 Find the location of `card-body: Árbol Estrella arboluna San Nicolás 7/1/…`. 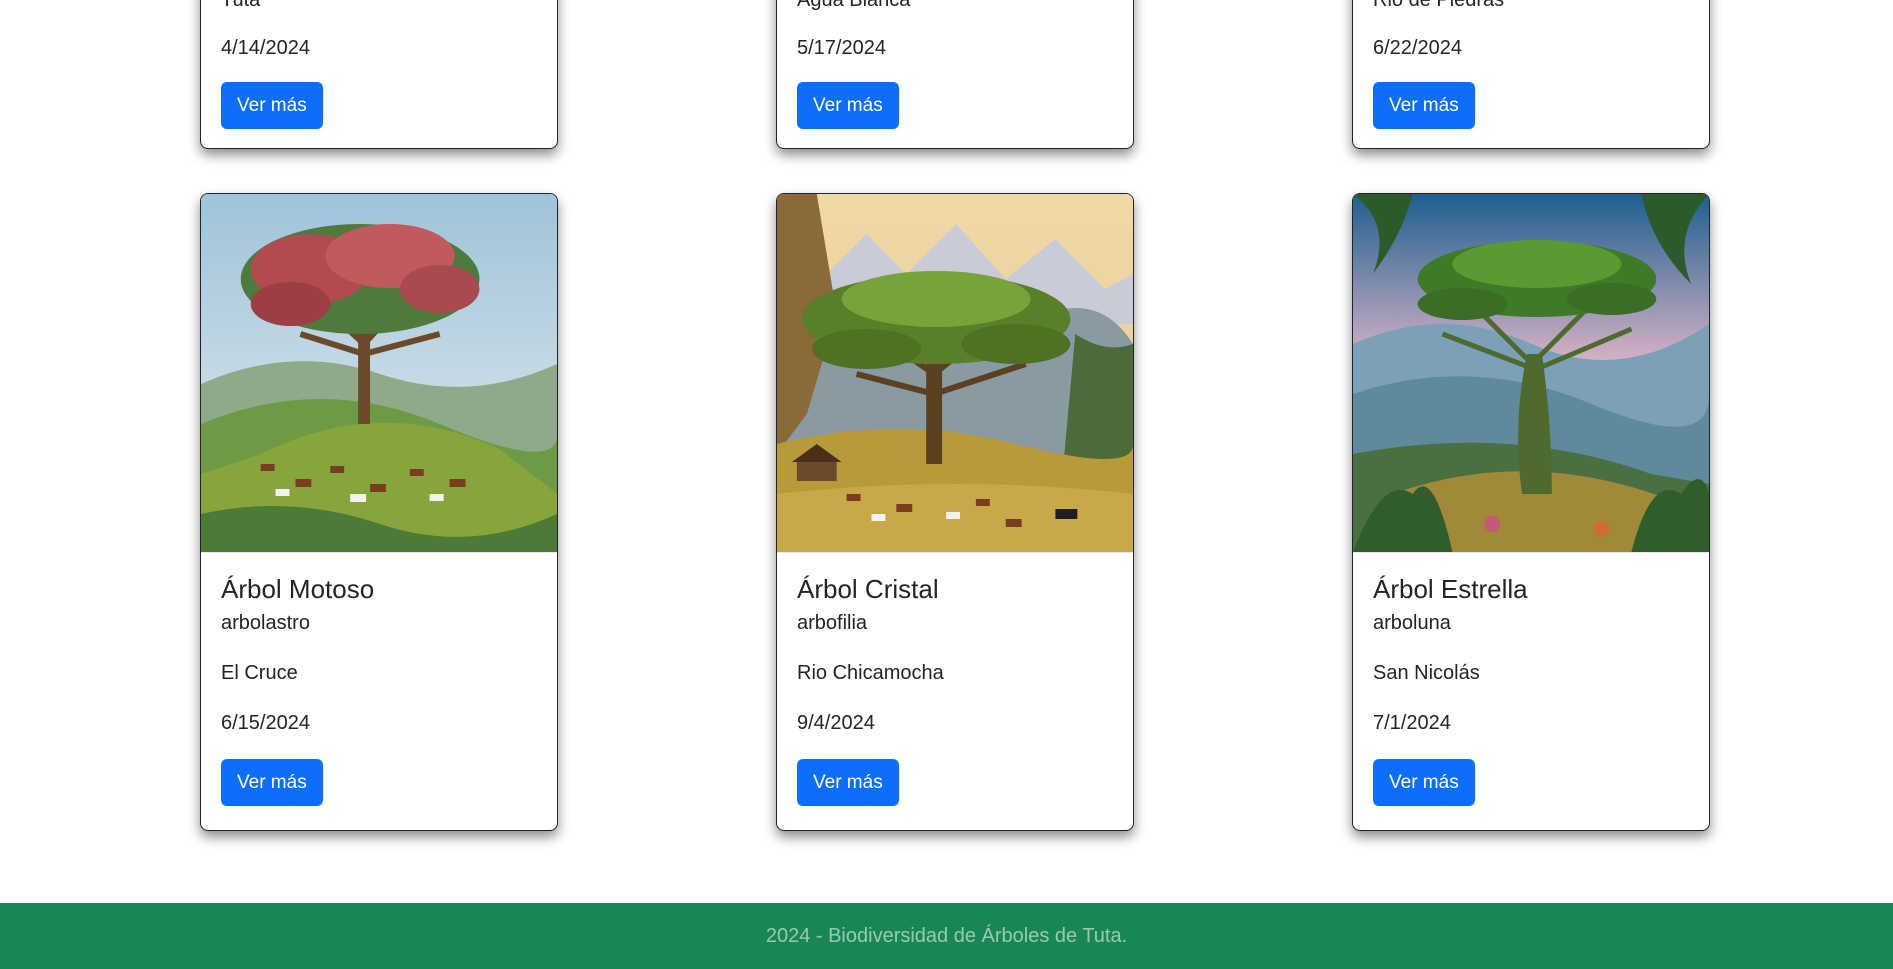

card-body: Árbol Estrella arboluna San Nicolás 7/1/… is located at coordinates (1531, 689).